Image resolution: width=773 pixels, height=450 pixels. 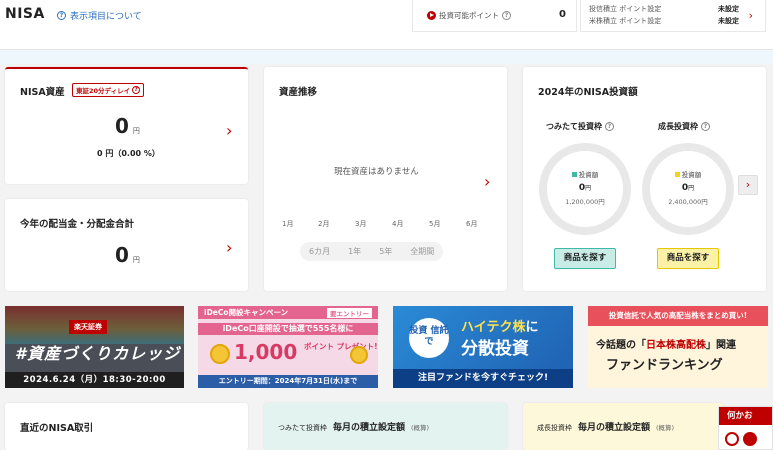 What do you see at coordinates (688, 202) in the screenshot?
I see `seichou-limit: 2,400,000円` at bounding box center [688, 202].